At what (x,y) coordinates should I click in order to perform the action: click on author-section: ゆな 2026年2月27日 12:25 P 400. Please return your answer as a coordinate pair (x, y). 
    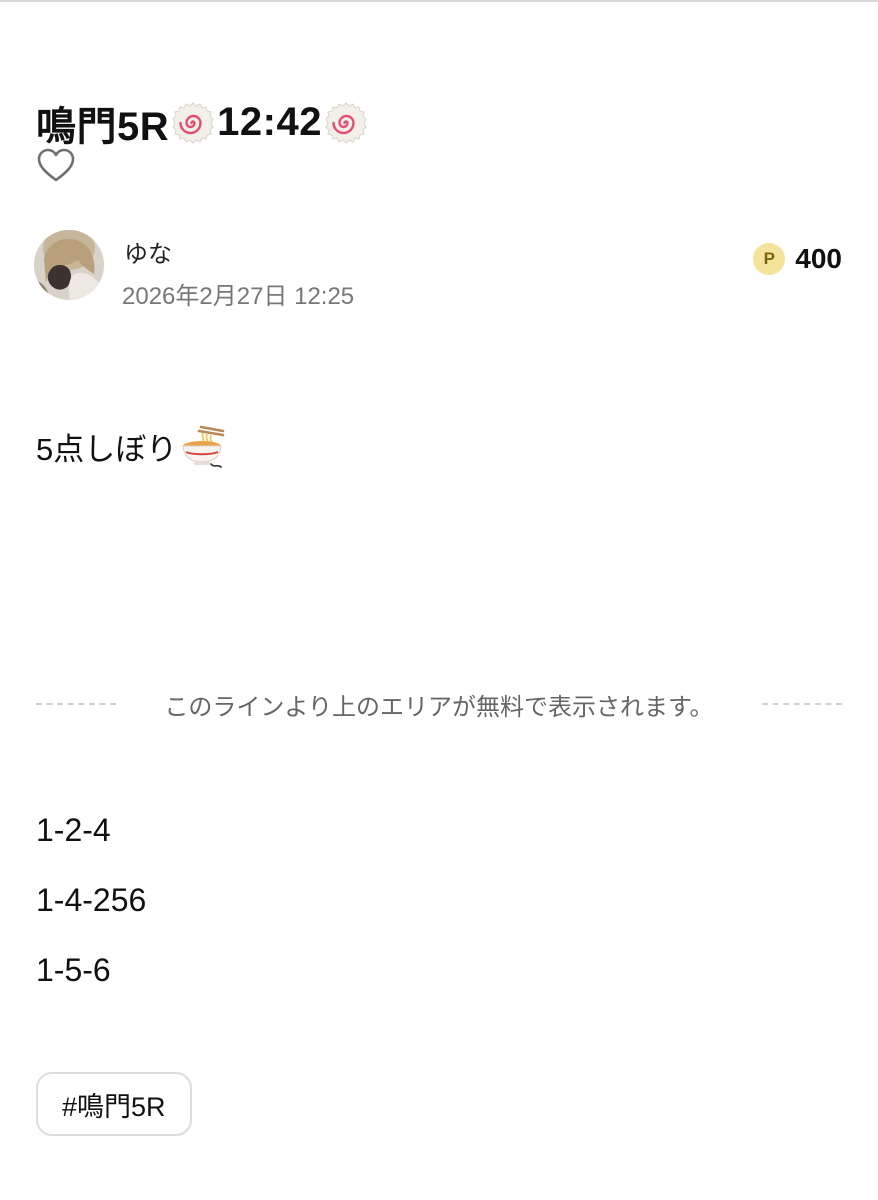
    Looking at the image, I should click on (438, 270).